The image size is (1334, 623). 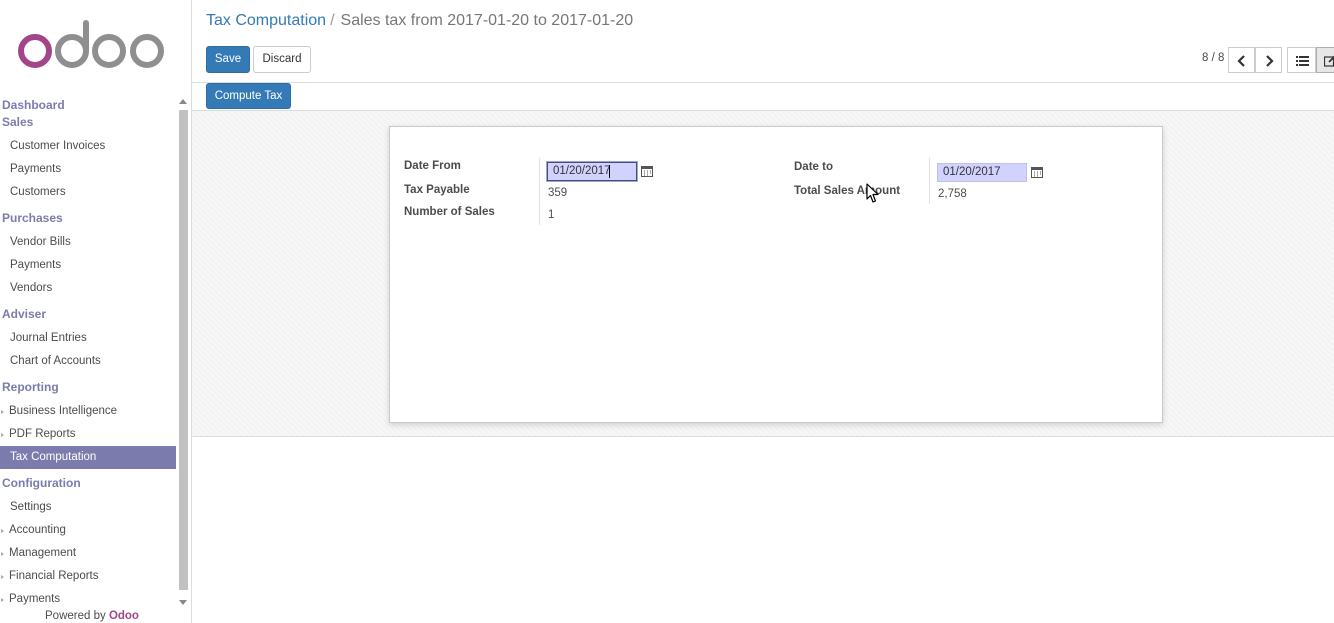 I want to click on sidebar-section-adviser: Adviser, so click(x=88, y=315).